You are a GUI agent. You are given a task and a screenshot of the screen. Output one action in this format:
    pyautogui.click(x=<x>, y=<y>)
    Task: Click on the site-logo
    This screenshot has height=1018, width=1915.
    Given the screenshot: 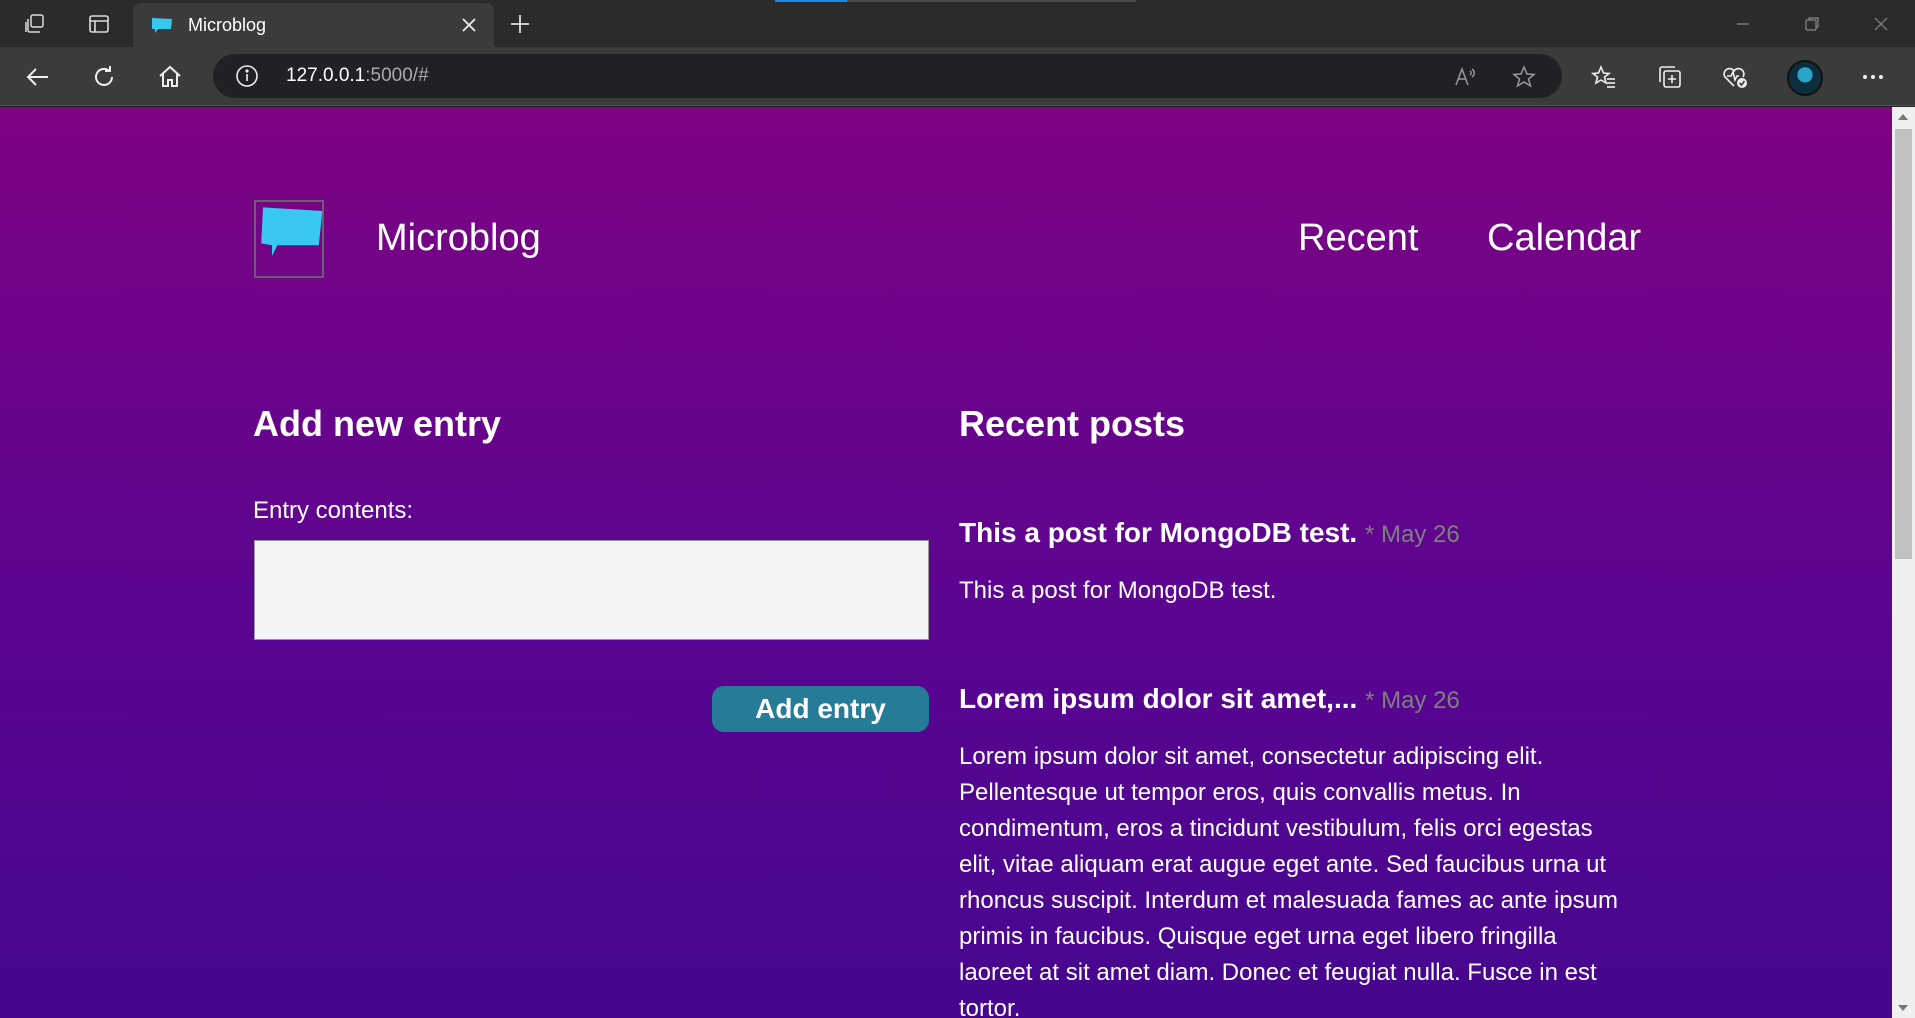 What is the action you would take?
    pyautogui.click(x=289, y=239)
    